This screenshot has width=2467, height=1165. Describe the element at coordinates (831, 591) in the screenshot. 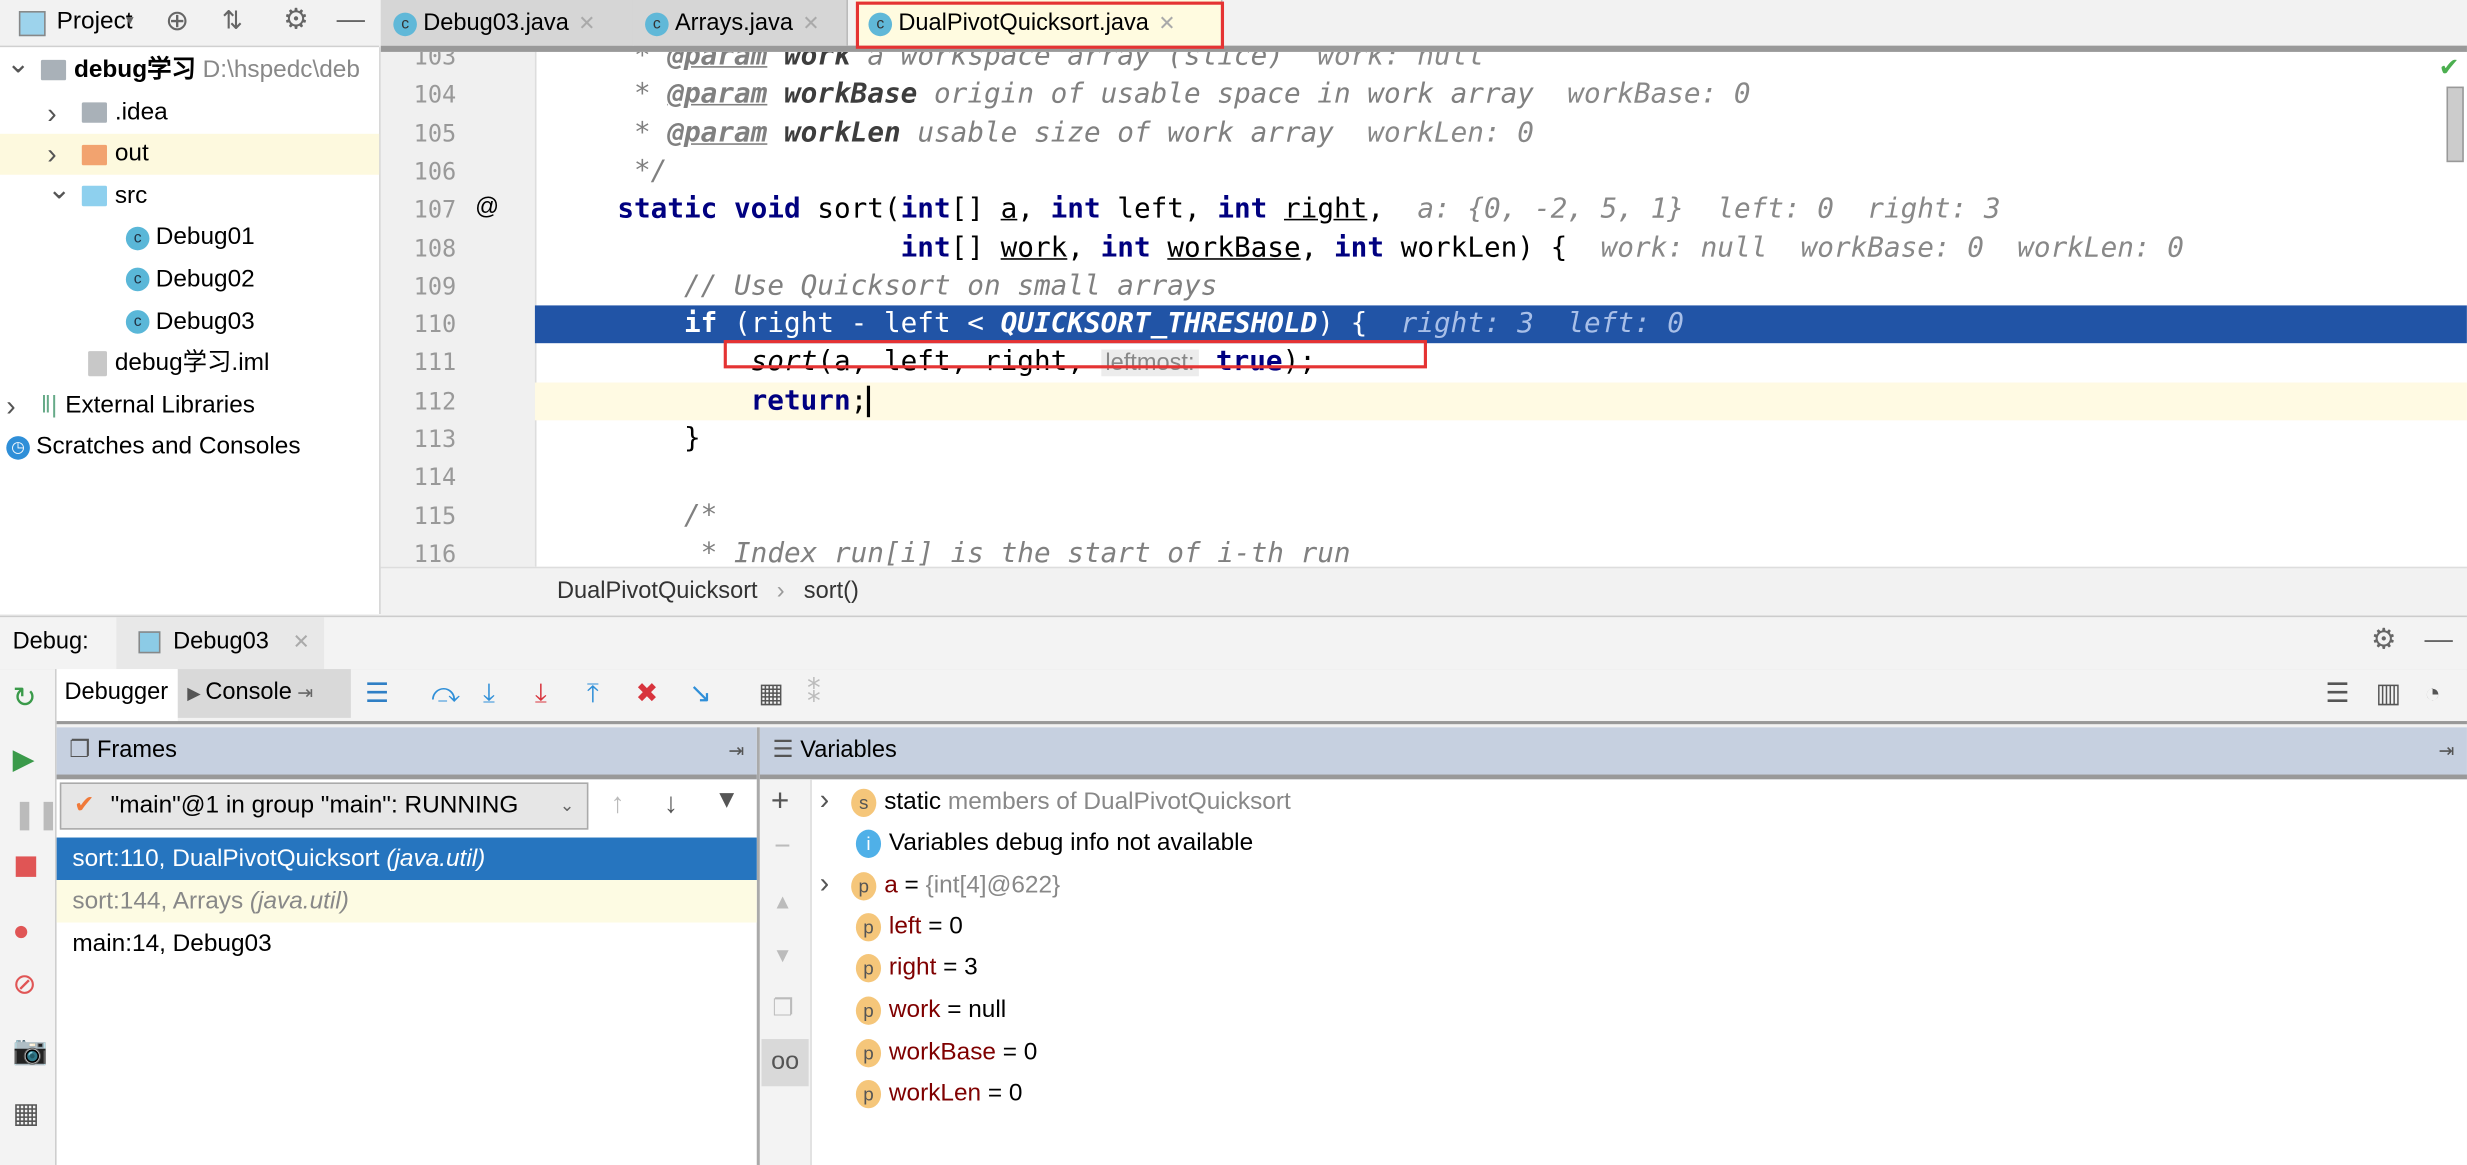

I see `breadcrumb-item: sort()` at that location.